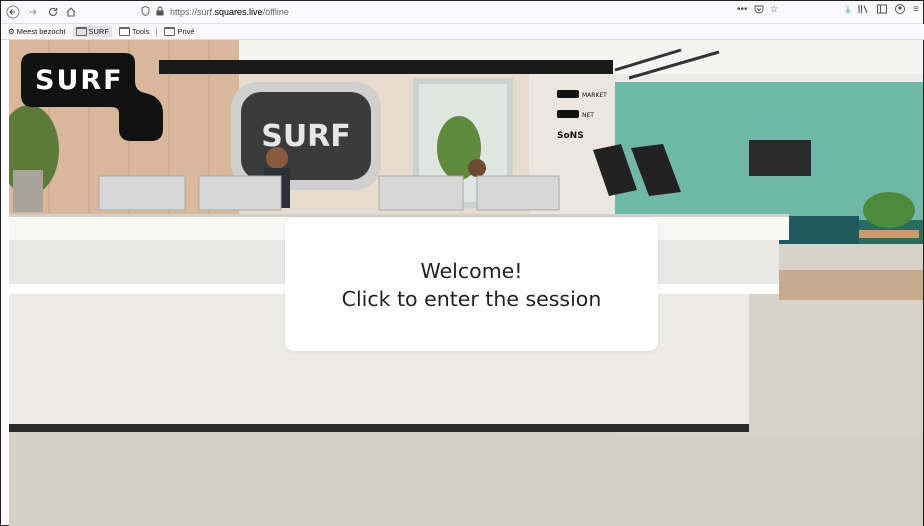 This screenshot has width=924, height=526. I want to click on bookmark-folder-tools: Tools, so click(134, 31).